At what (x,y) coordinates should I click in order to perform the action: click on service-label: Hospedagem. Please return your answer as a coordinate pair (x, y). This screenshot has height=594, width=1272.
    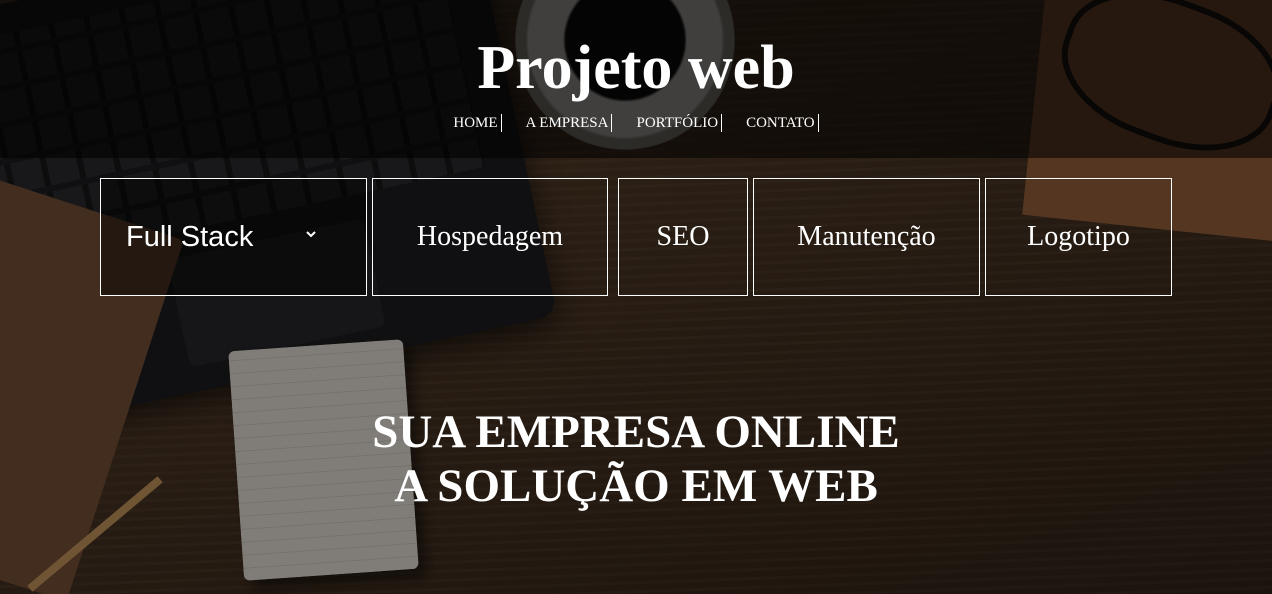
    Looking at the image, I should click on (490, 236).